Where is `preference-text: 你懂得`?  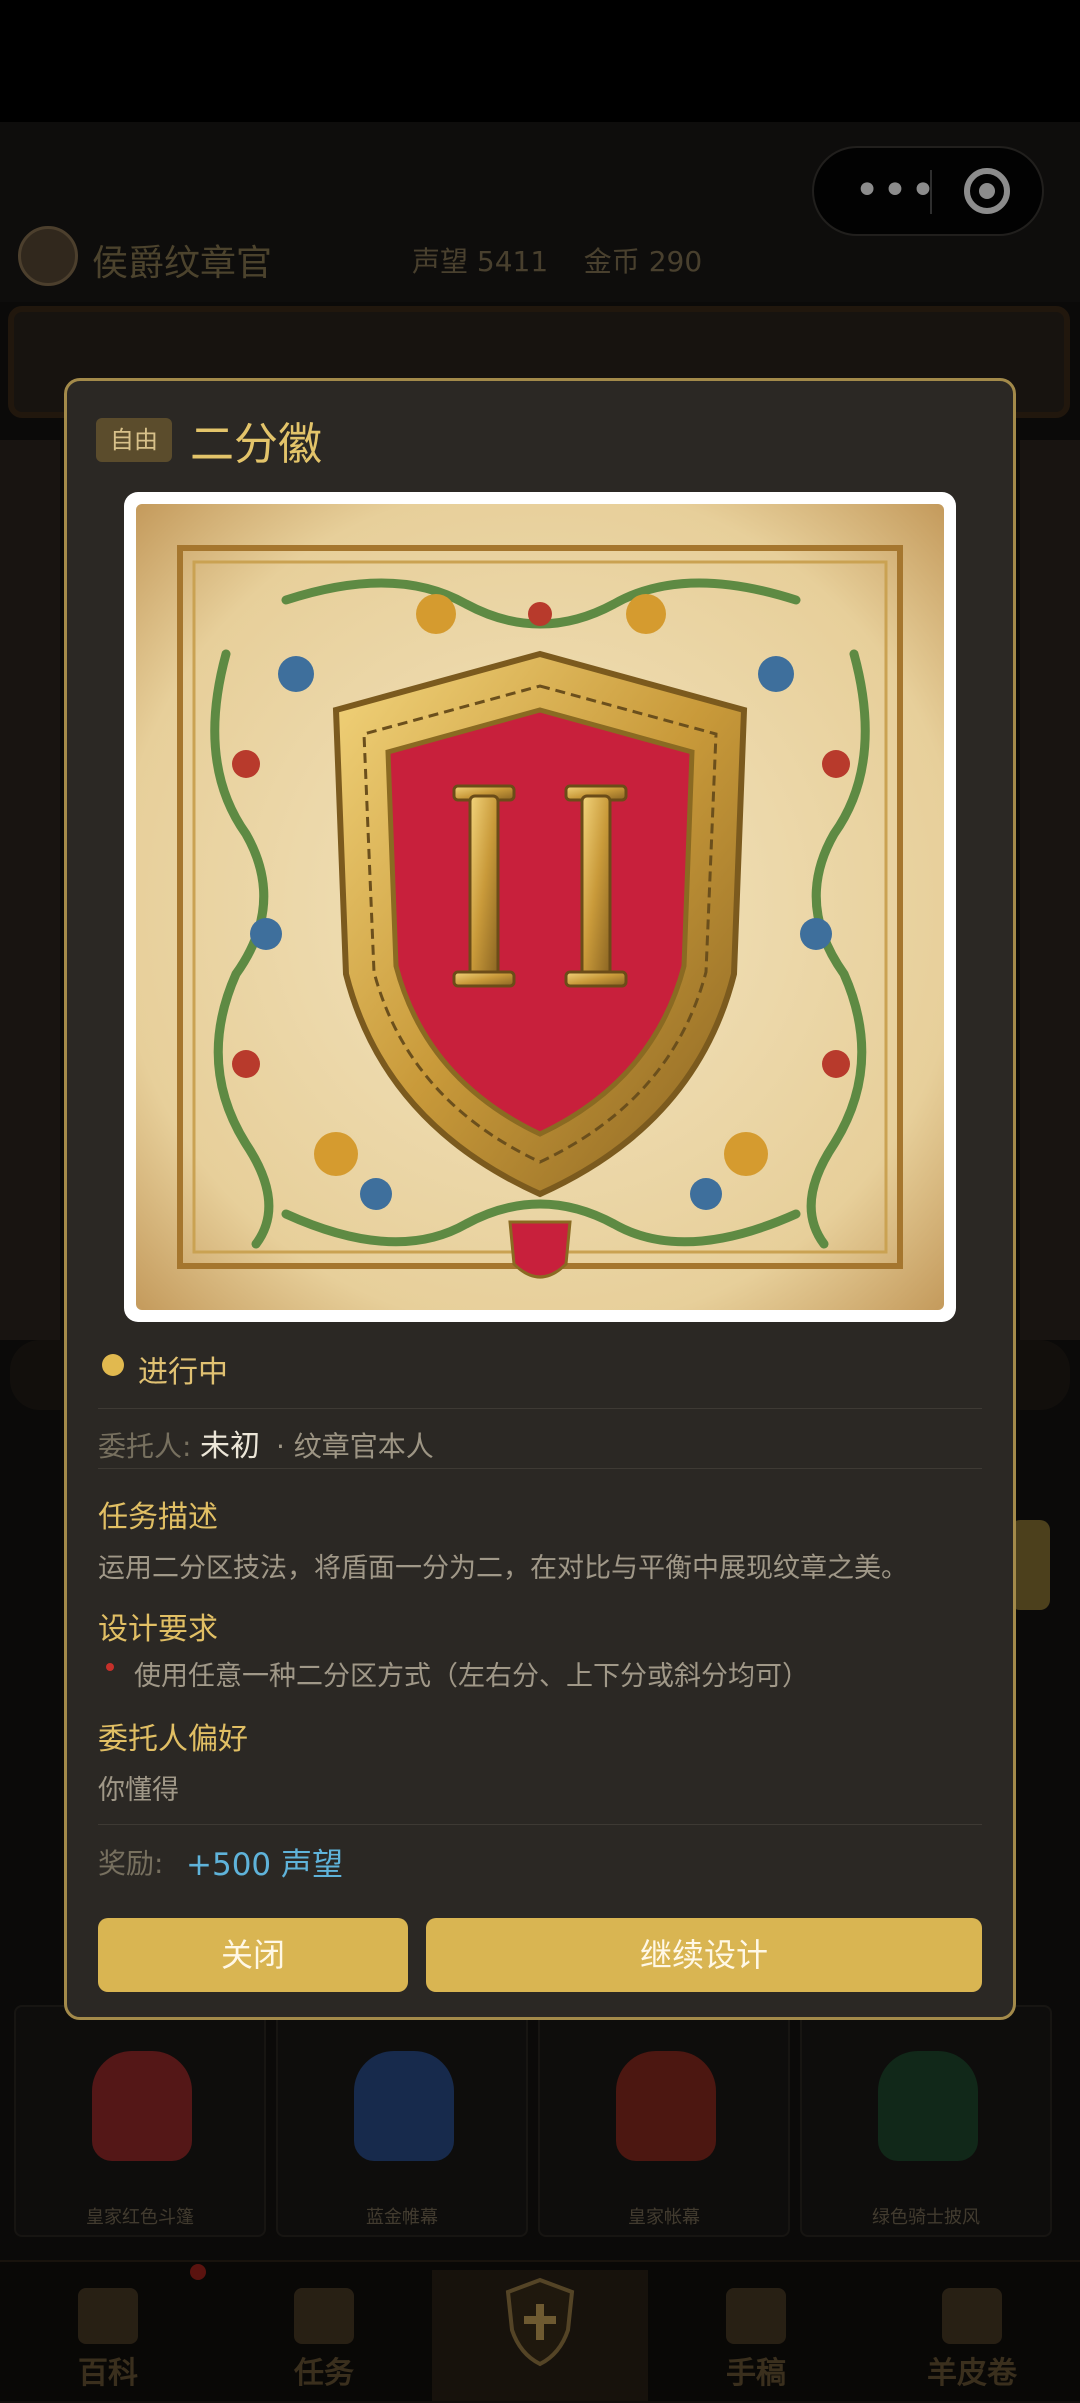 preference-text: 你懂得 is located at coordinates (138, 1790).